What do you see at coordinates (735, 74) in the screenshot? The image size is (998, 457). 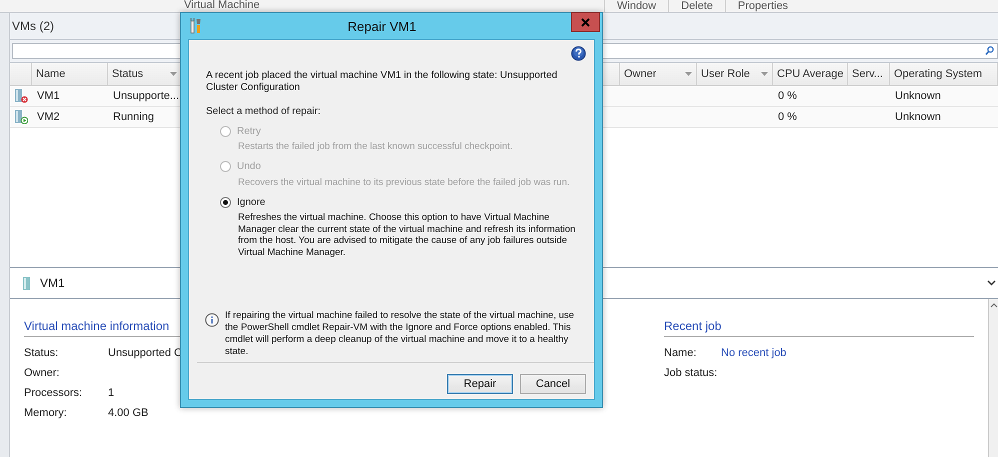 I see `column-header: User Role` at bounding box center [735, 74].